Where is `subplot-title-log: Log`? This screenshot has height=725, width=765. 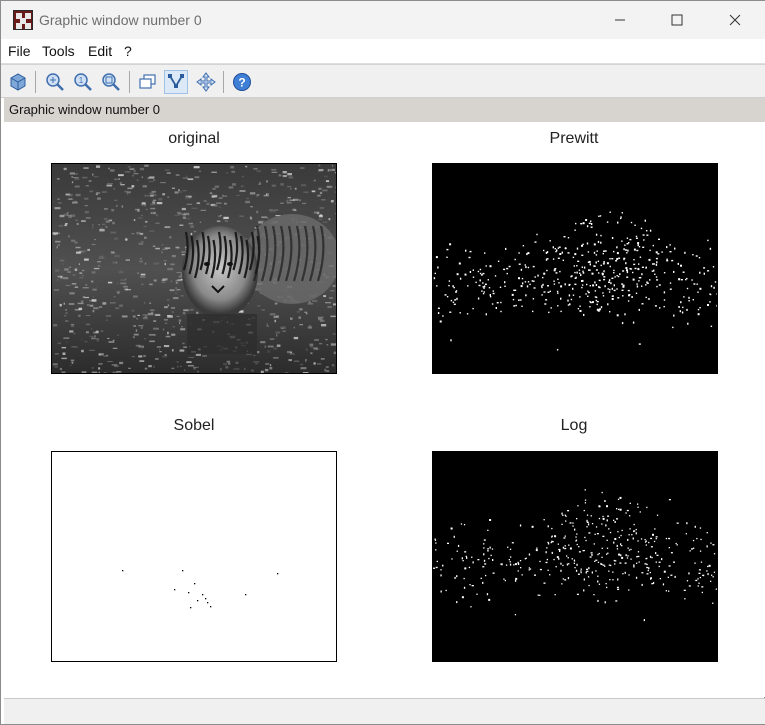 subplot-title-log: Log is located at coordinates (574, 425).